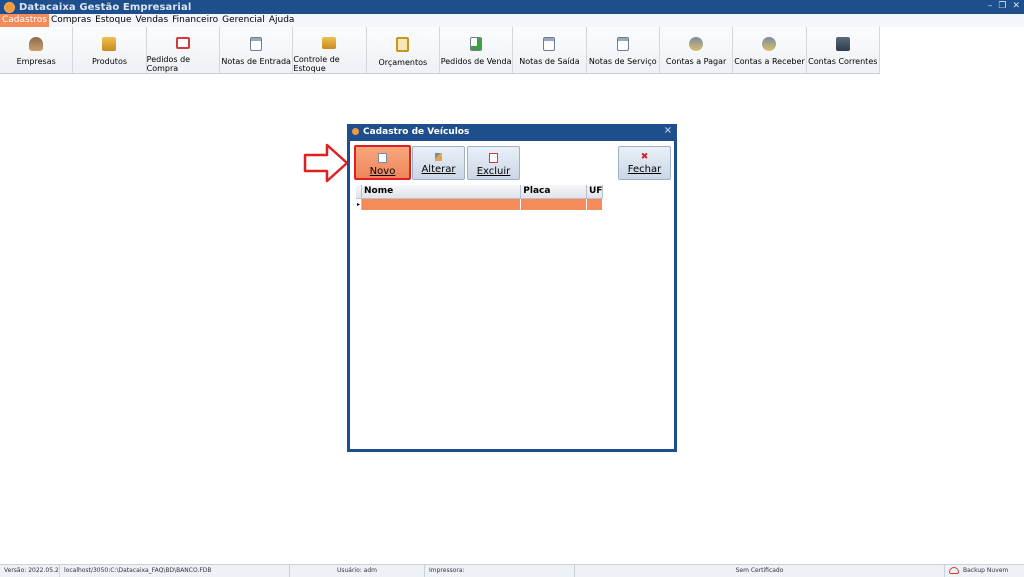 The height and width of the screenshot is (577, 1024). What do you see at coordinates (554, 191) in the screenshot?
I see `column-placa: Placa` at bounding box center [554, 191].